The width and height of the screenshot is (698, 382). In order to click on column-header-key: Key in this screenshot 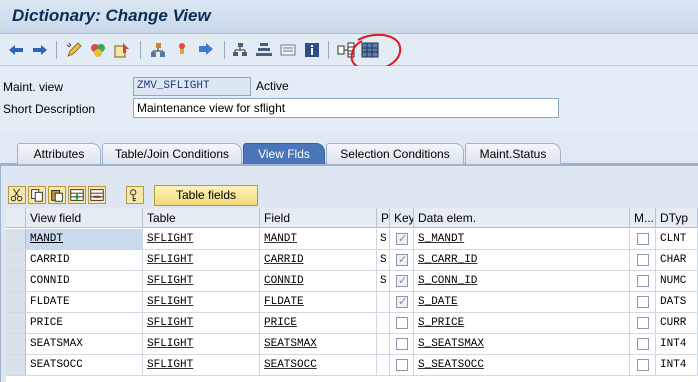, I will do `click(402, 218)`.